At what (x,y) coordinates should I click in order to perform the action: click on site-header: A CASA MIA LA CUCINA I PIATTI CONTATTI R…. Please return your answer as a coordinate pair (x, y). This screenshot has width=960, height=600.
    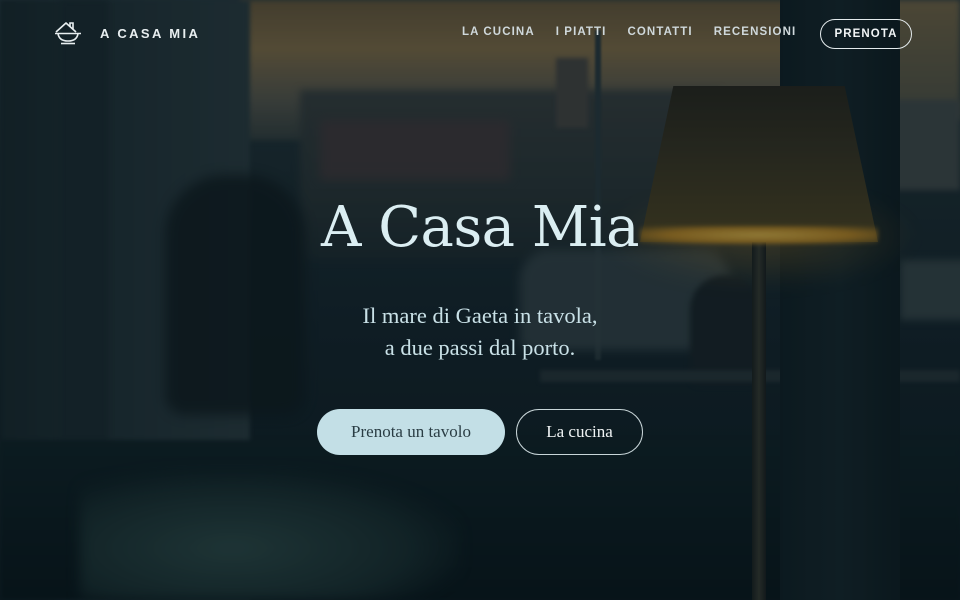
    Looking at the image, I should click on (480, 33).